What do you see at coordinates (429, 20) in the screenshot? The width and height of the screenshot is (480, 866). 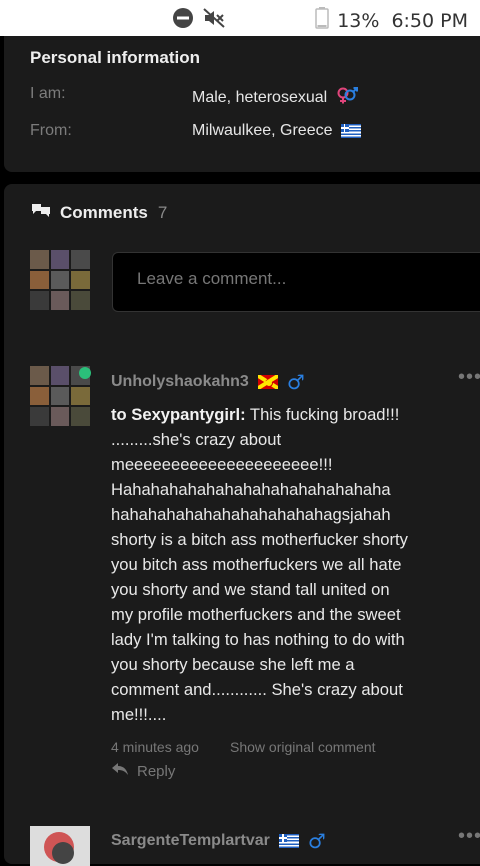 I see `clock: 6:50 PM` at bounding box center [429, 20].